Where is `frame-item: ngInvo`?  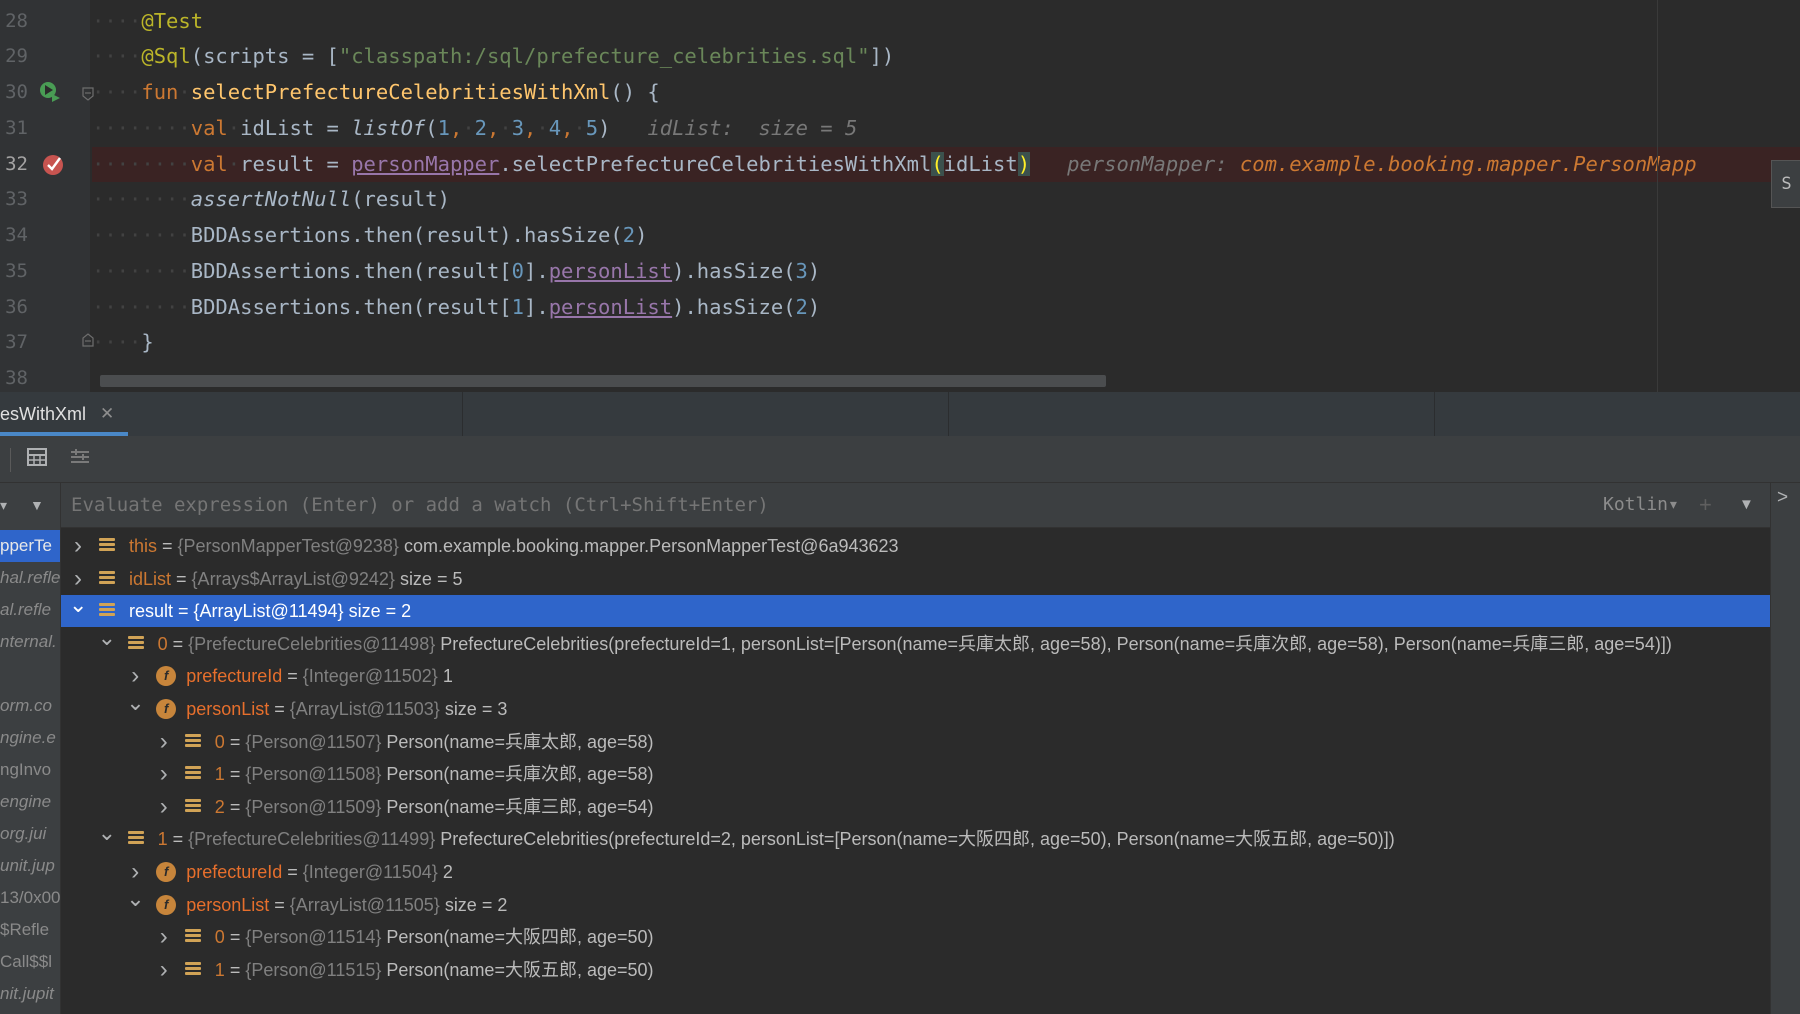
frame-item: ngInvo is located at coordinates (30, 770).